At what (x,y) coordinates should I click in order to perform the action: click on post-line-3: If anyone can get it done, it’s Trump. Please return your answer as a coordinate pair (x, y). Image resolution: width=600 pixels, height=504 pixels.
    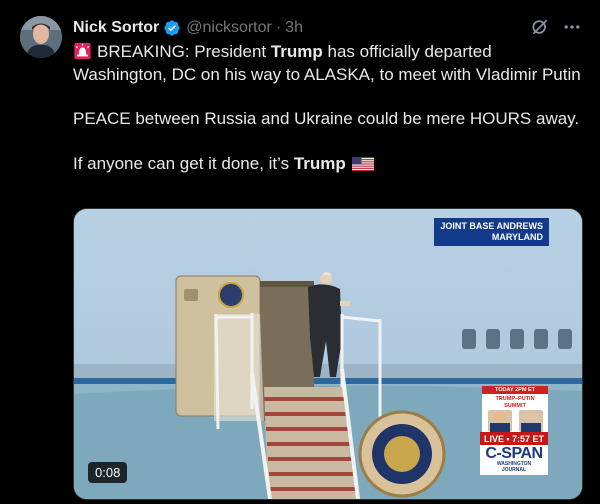
    Looking at the image, I should click on (328, 164).